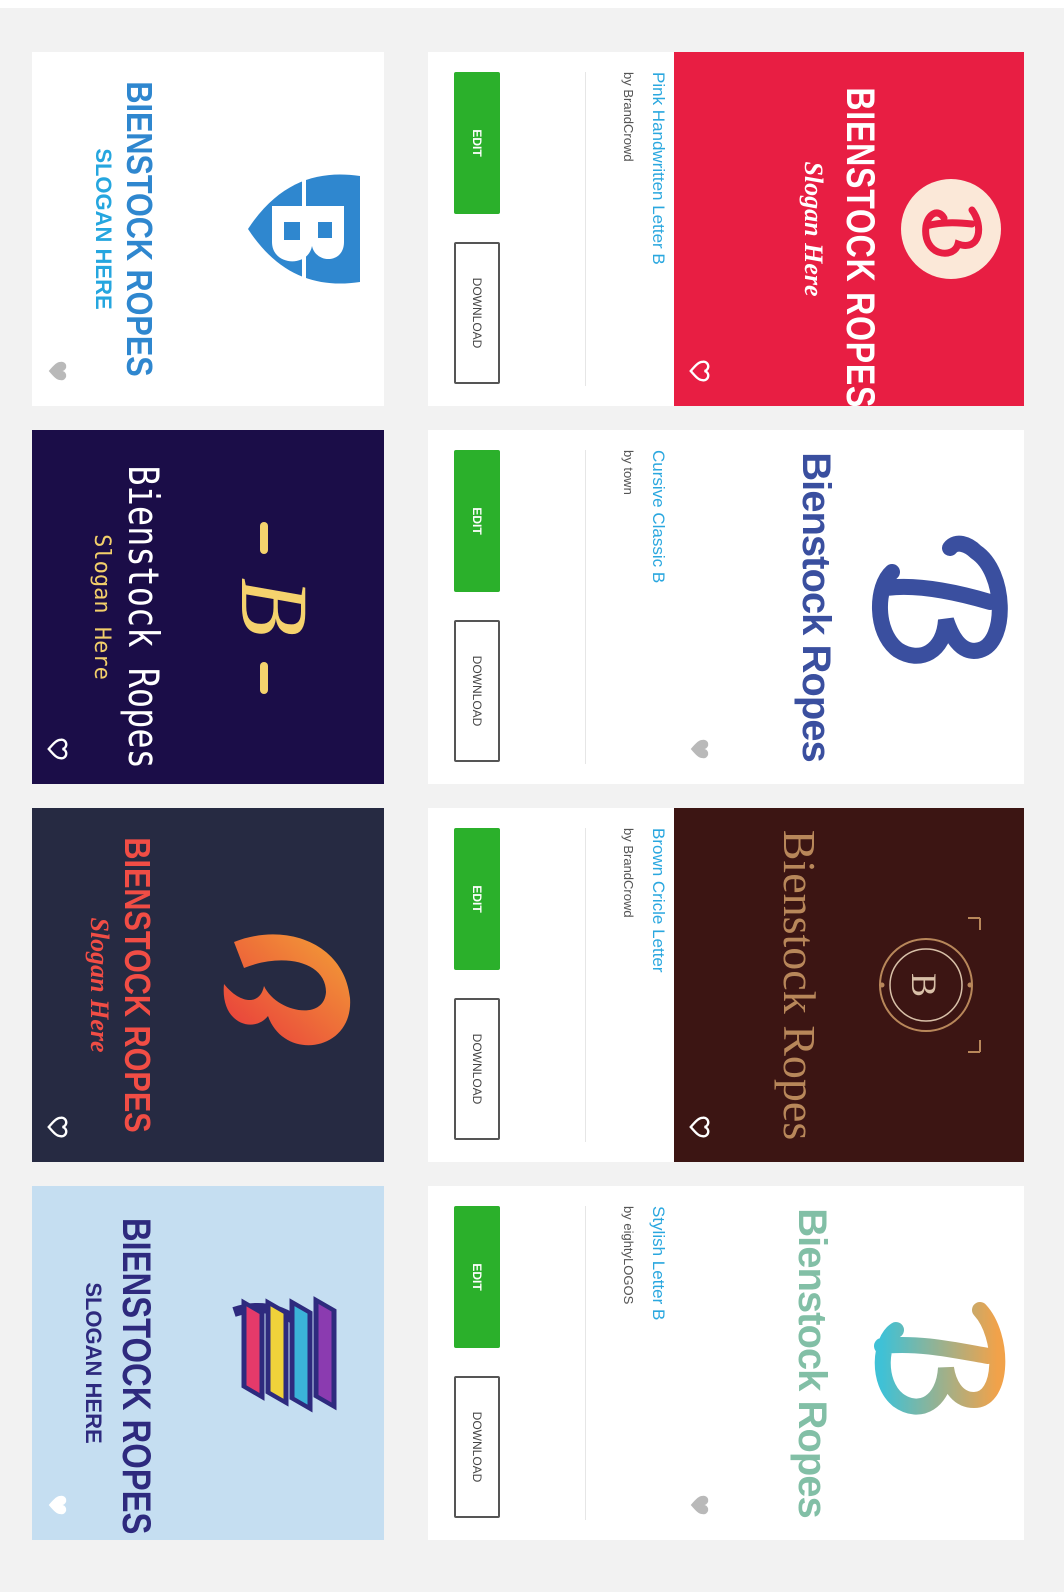 Image resolution: width=1064 pixels, height=1592 pixels. I want to click on logo-author: by eightyLOGOS, so click(628, 1255).